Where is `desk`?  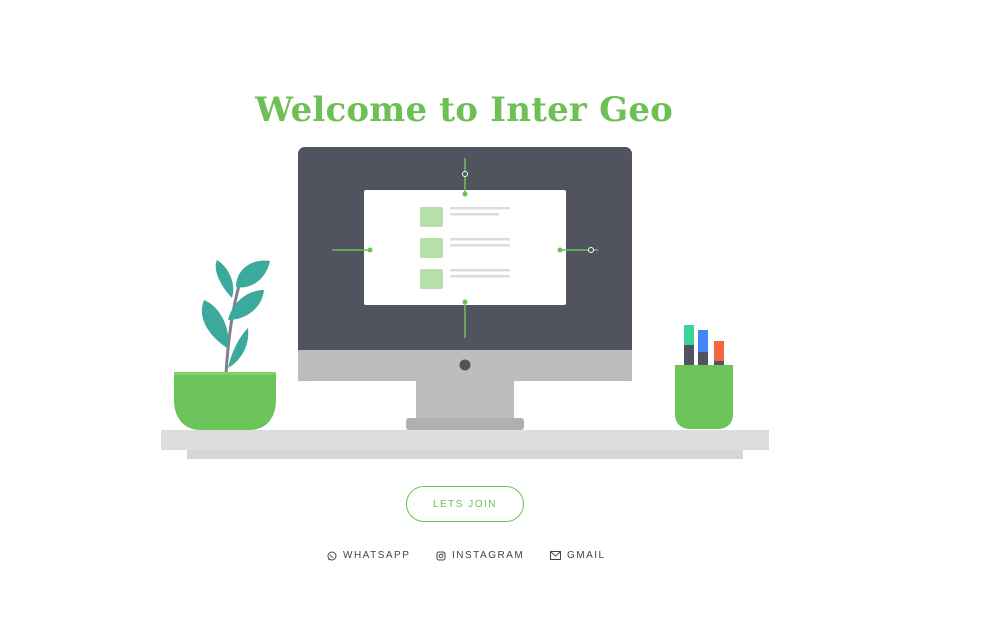
desk is located at coordinates (465, 444).